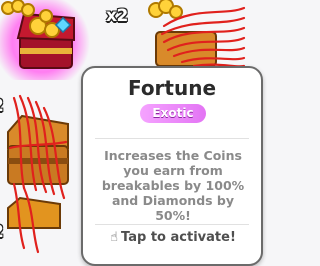 The height and width of the screenshot is (266, 320). I want to click on tap-to-activate-action: ☝ Tap to activate!, so click(173, 237).